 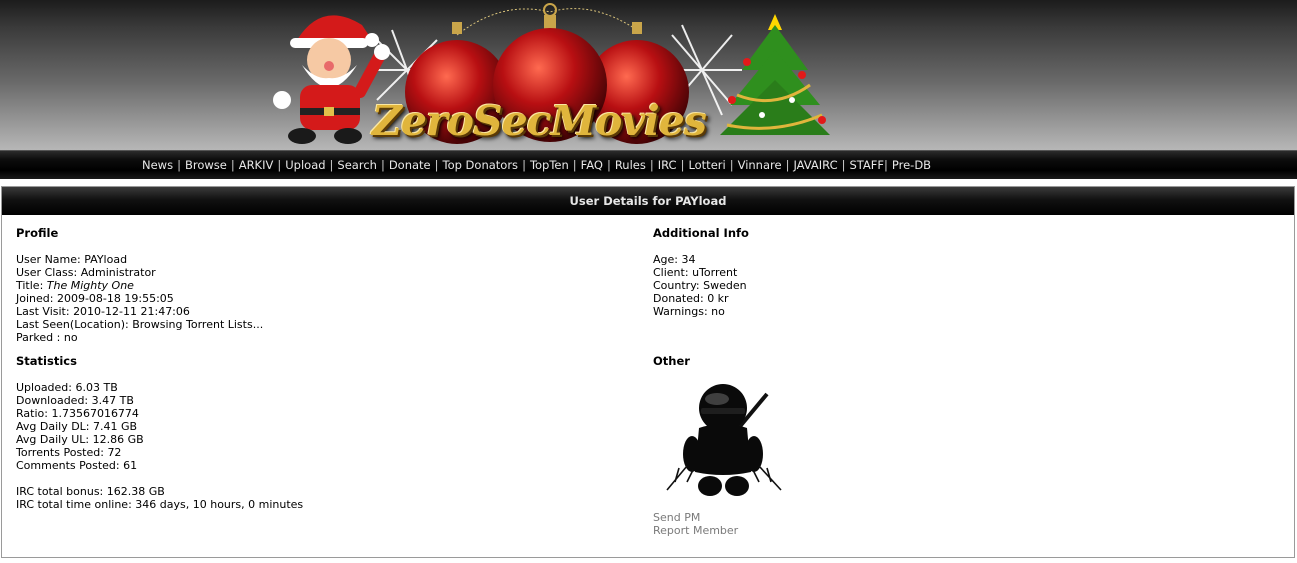 What do you see at coordinates (815, 165) in the screenshot?
I see `nav-link-javairc: JAVAIRC` at bounding box center [815, 165].